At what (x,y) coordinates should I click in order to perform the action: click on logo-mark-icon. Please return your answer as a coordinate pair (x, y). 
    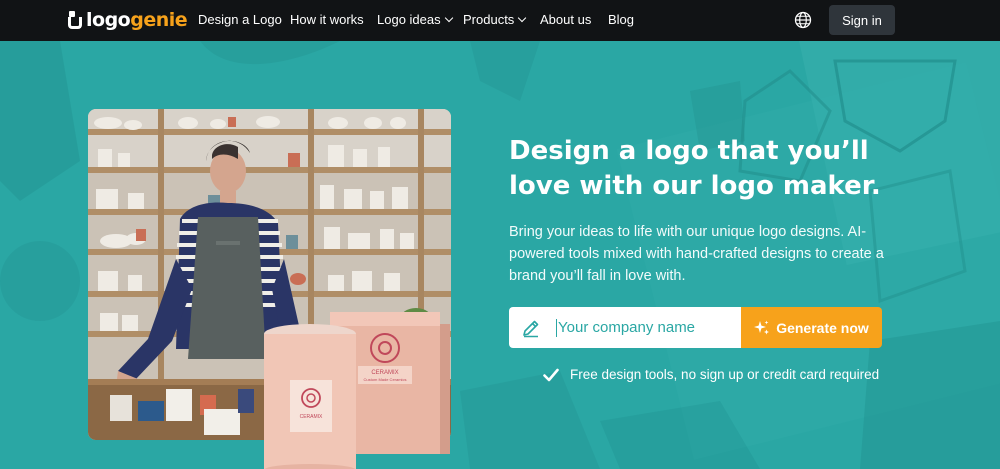
    Looking at the image, I should click on (75, 20).